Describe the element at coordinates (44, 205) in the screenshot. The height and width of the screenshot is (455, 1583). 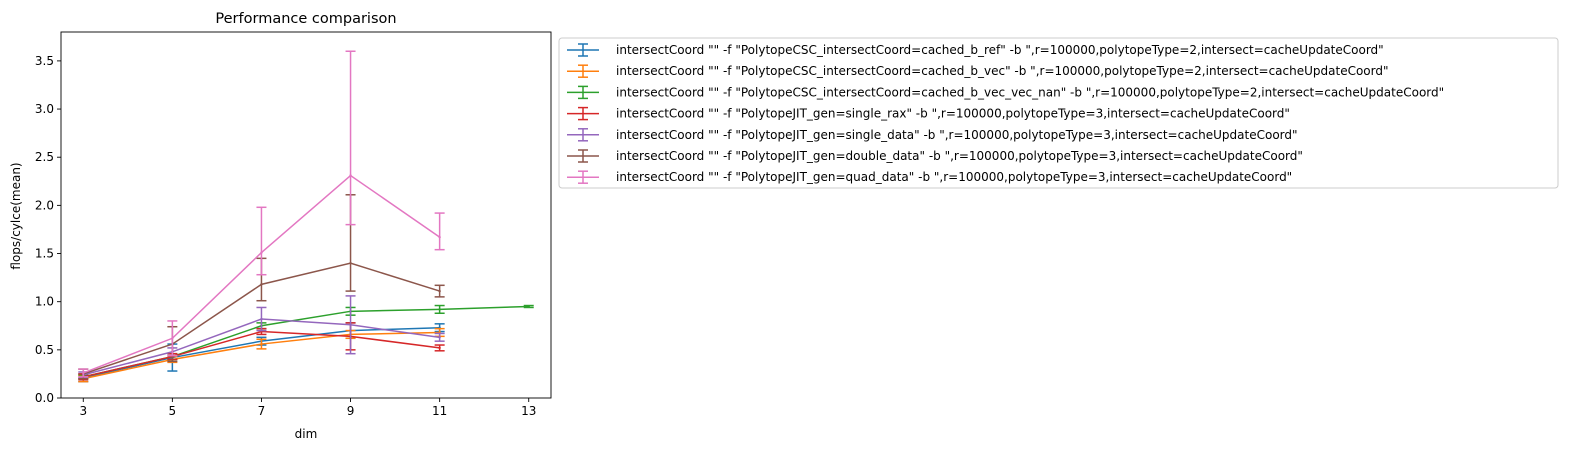
I see `y-tick-label: 2.0` at that location.